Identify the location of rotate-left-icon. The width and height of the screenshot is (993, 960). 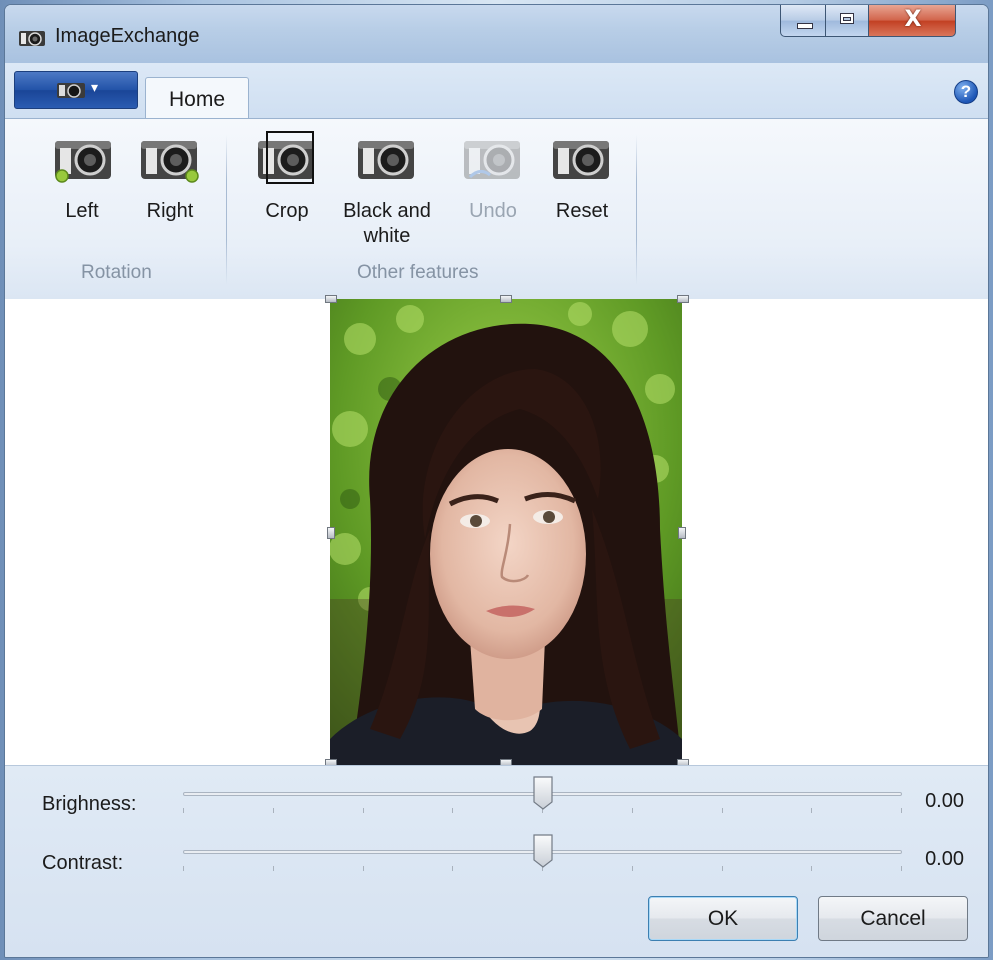
(83, 162).